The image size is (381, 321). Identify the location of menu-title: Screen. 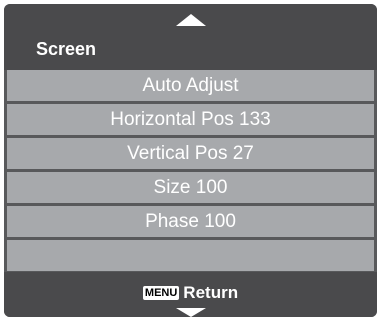
(66, 49).